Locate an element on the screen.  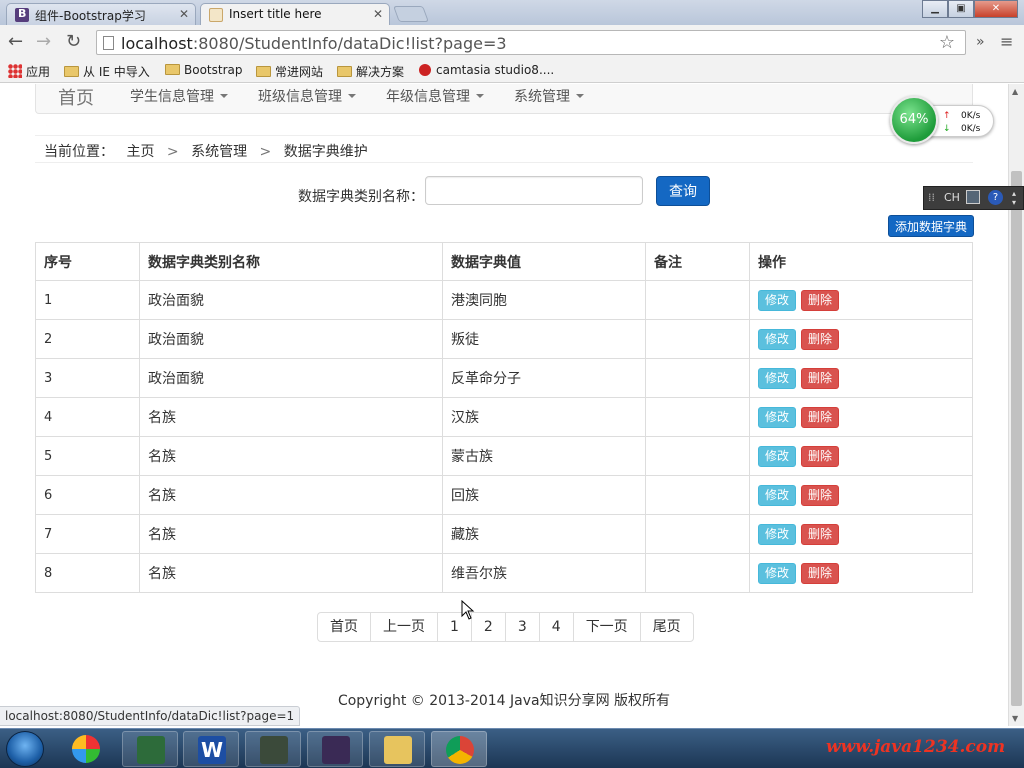
column-header: 序号 is located at coordinates (87, 261).